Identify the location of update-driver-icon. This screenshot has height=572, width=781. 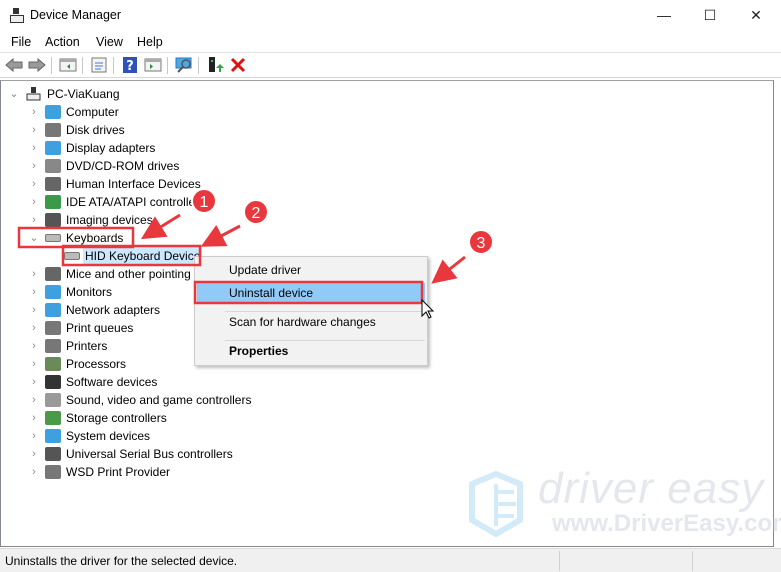
(215, 65).